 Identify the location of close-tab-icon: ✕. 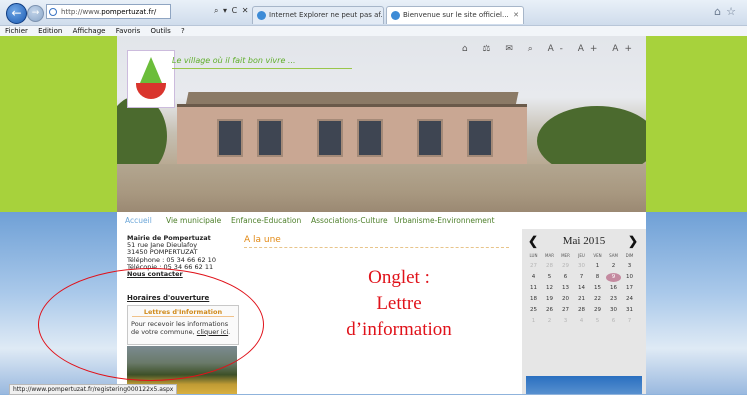
(516, 15).